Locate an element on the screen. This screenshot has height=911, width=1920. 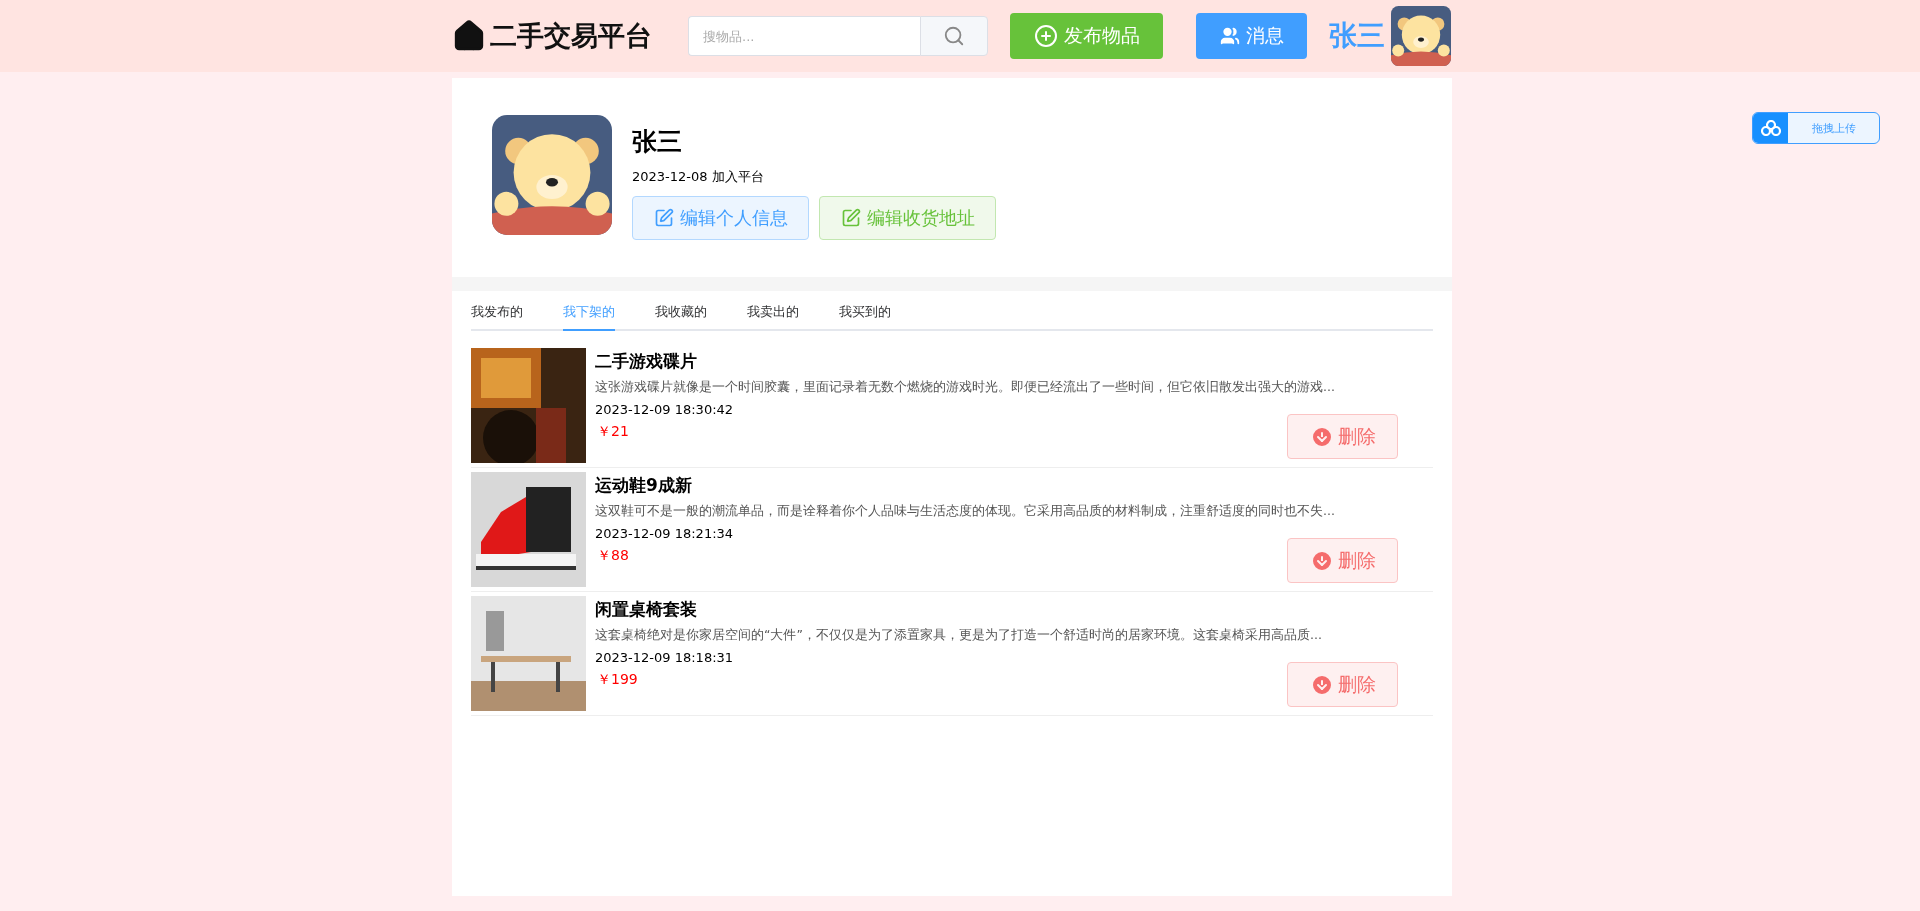
item-title: 运动鞋9成新 is located at coordinates (1014, 485).